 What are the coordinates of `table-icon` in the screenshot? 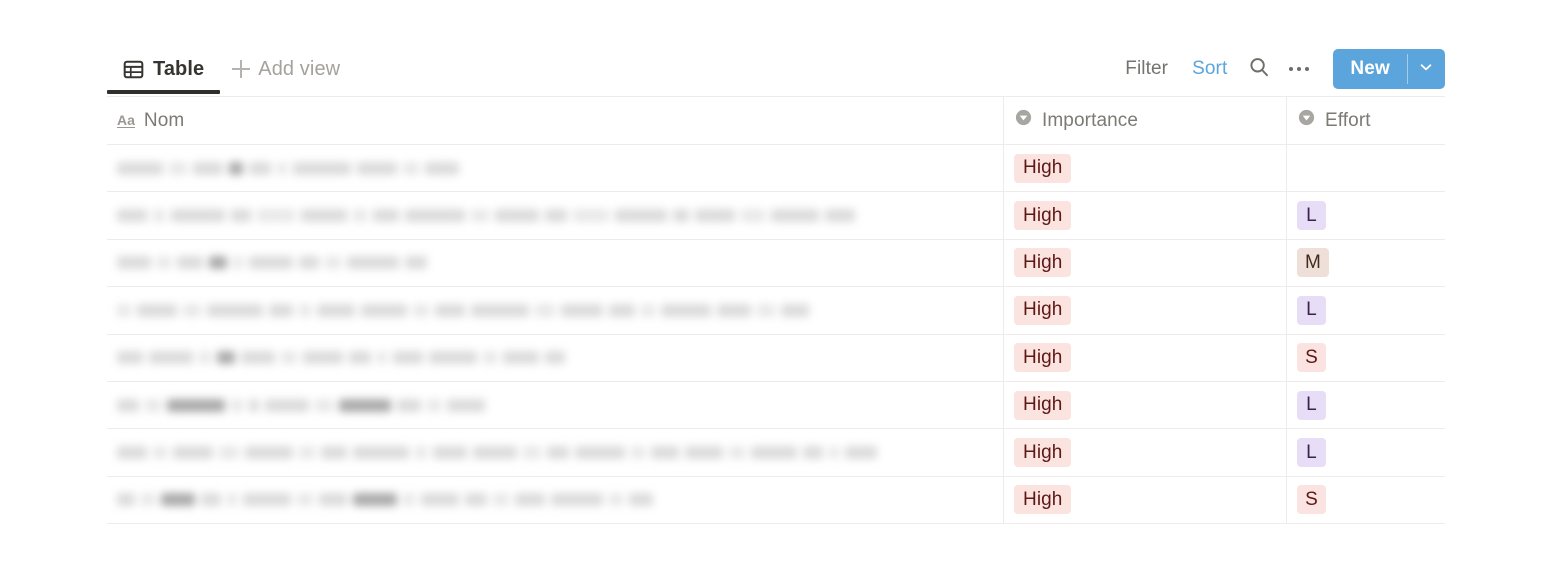 It's located at (133, 69).